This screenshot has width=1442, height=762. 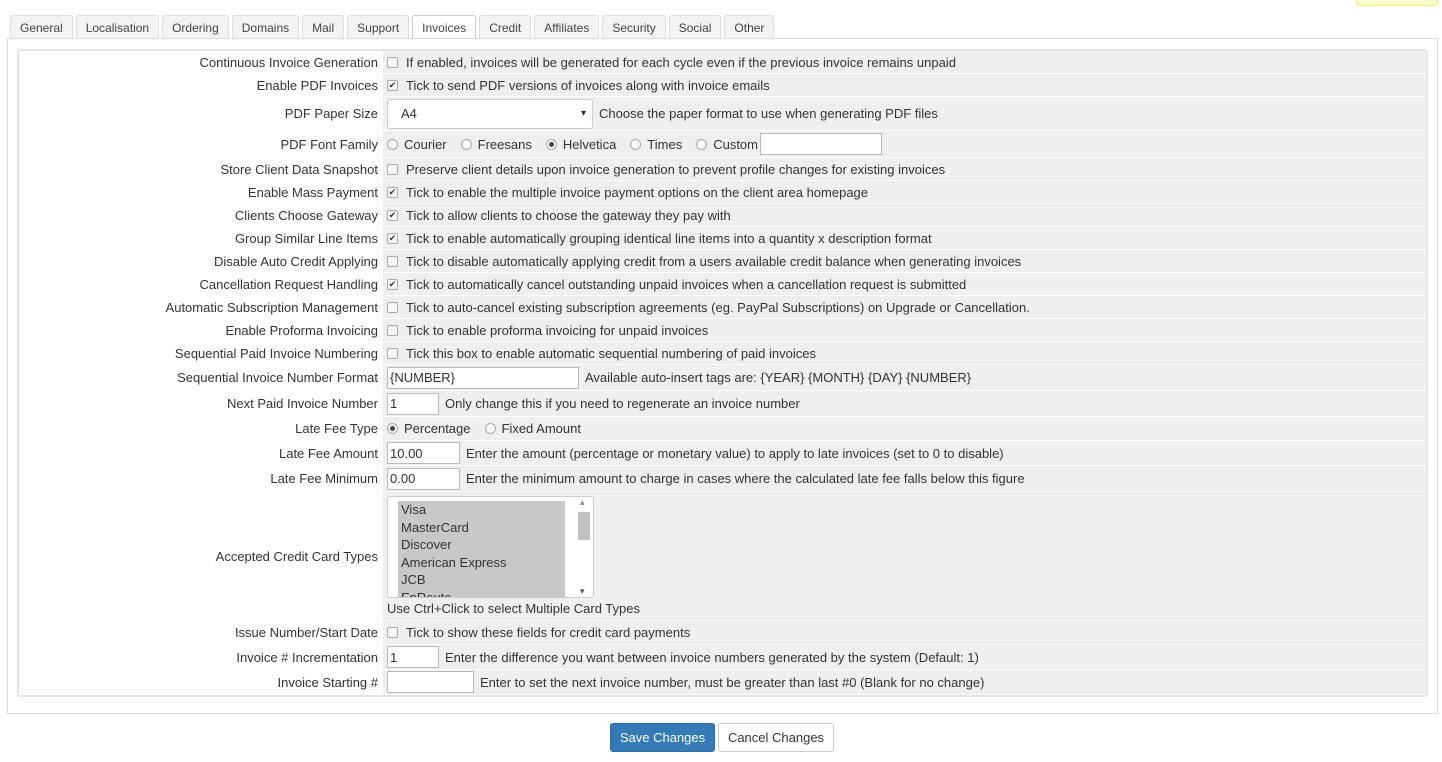 What do you see at coordinates (392, 261) in the screenshot?
I see `autocredit-checkbox` at bounding box center [392, 261].